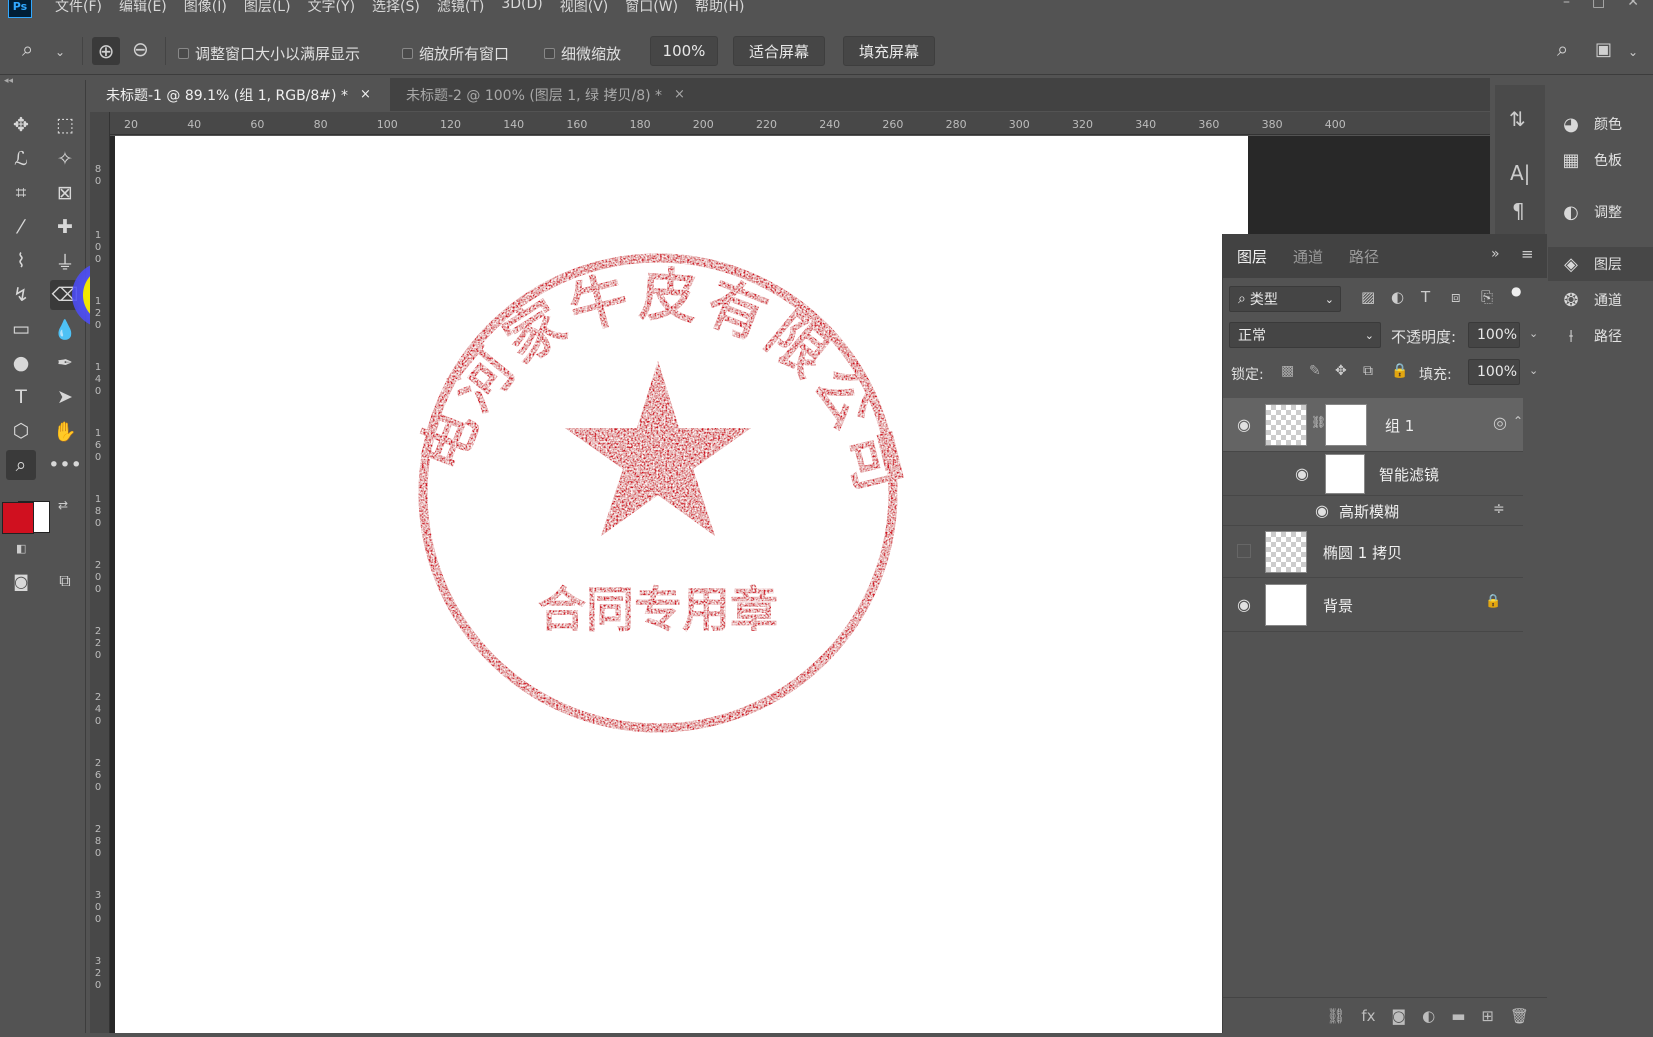 Image resolution: width=1653 pixels, height=1037 pixels. I want to click on more-tools-icon: •••, so click(65, 465).